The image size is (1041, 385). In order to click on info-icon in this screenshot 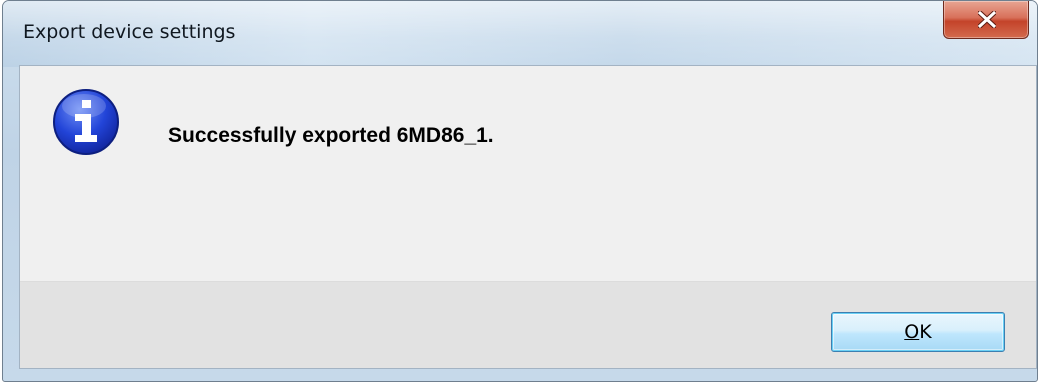, I will do `click(86, 122)`.